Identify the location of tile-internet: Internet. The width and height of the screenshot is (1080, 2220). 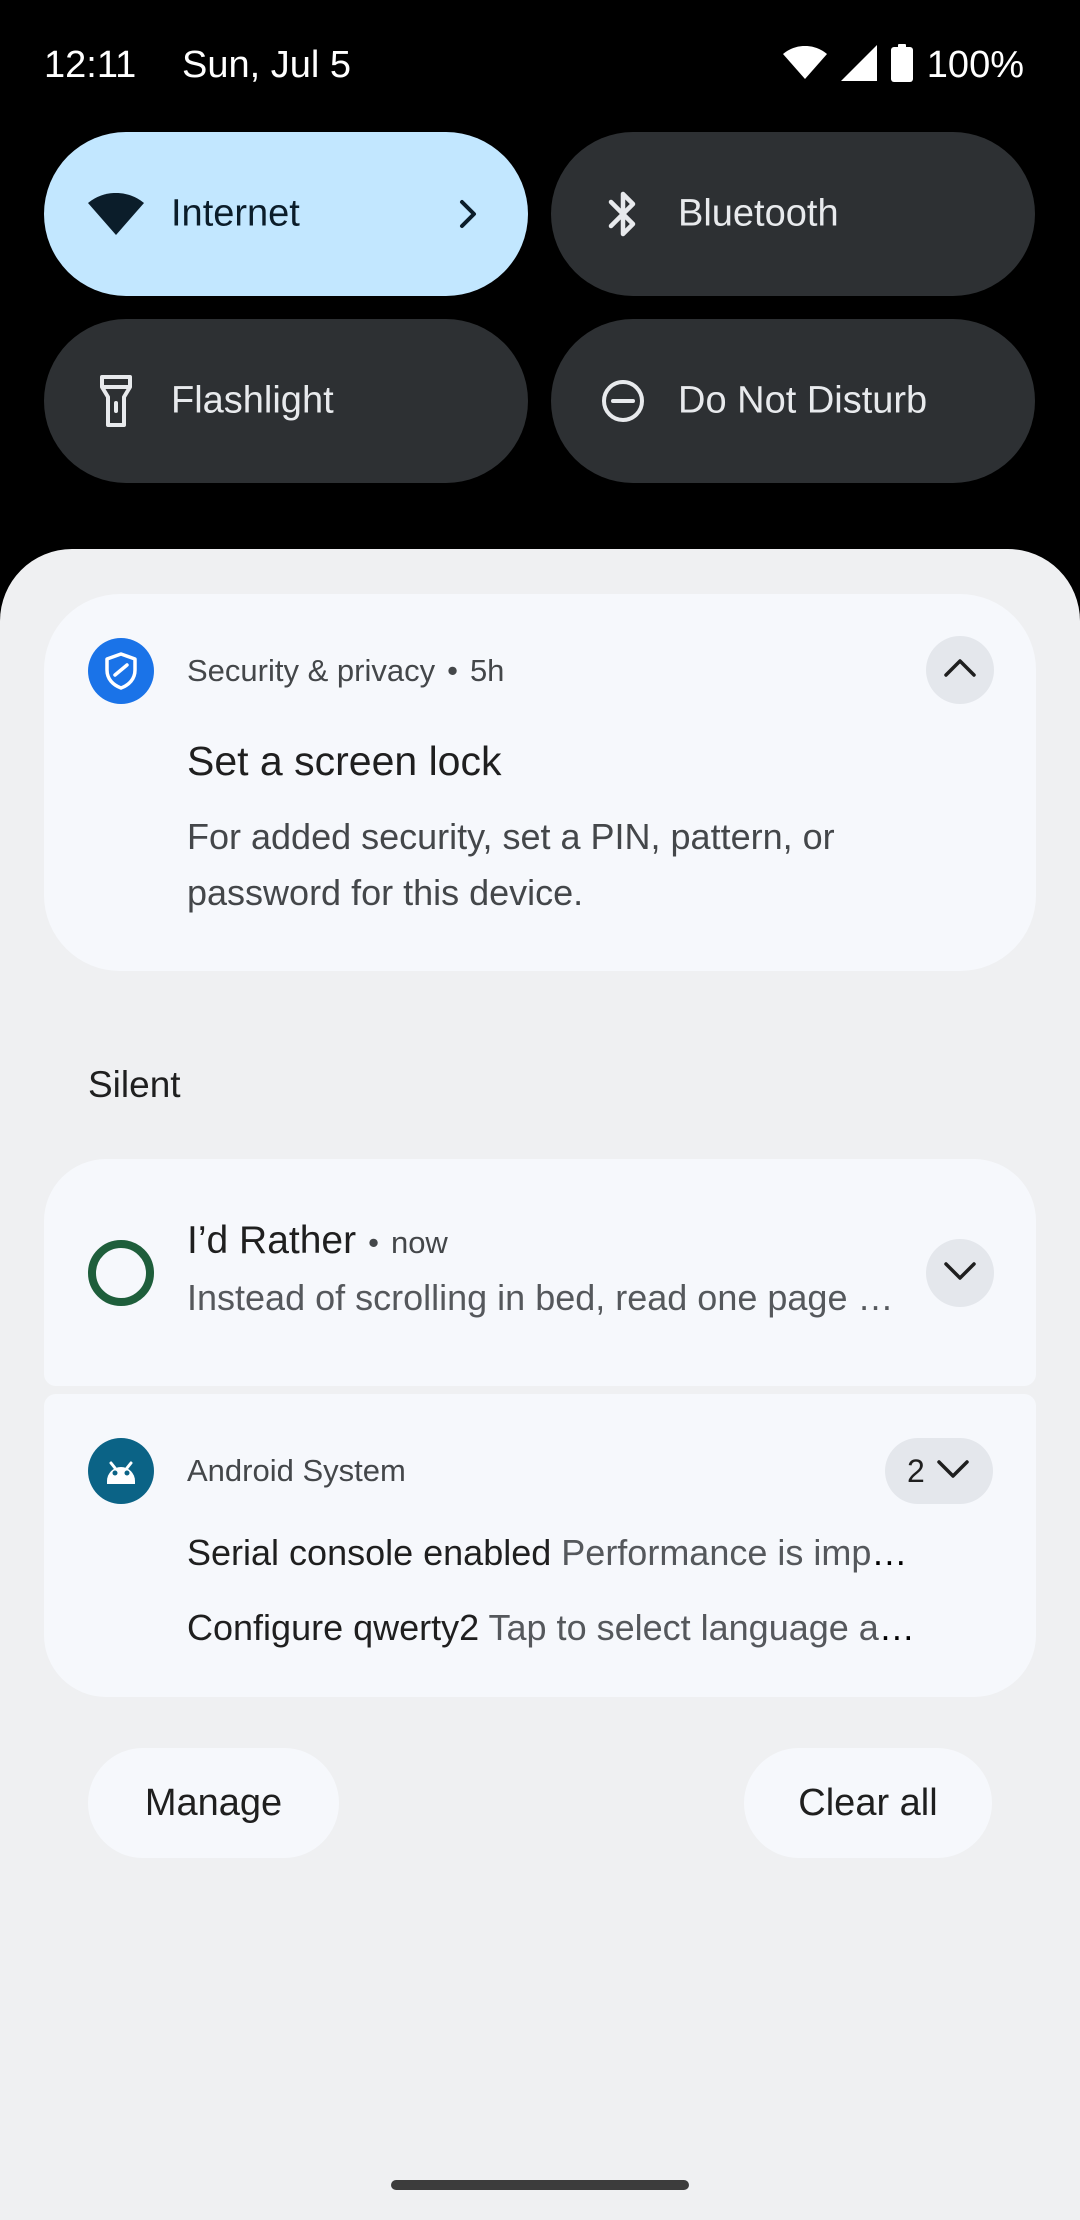
(286, 214).